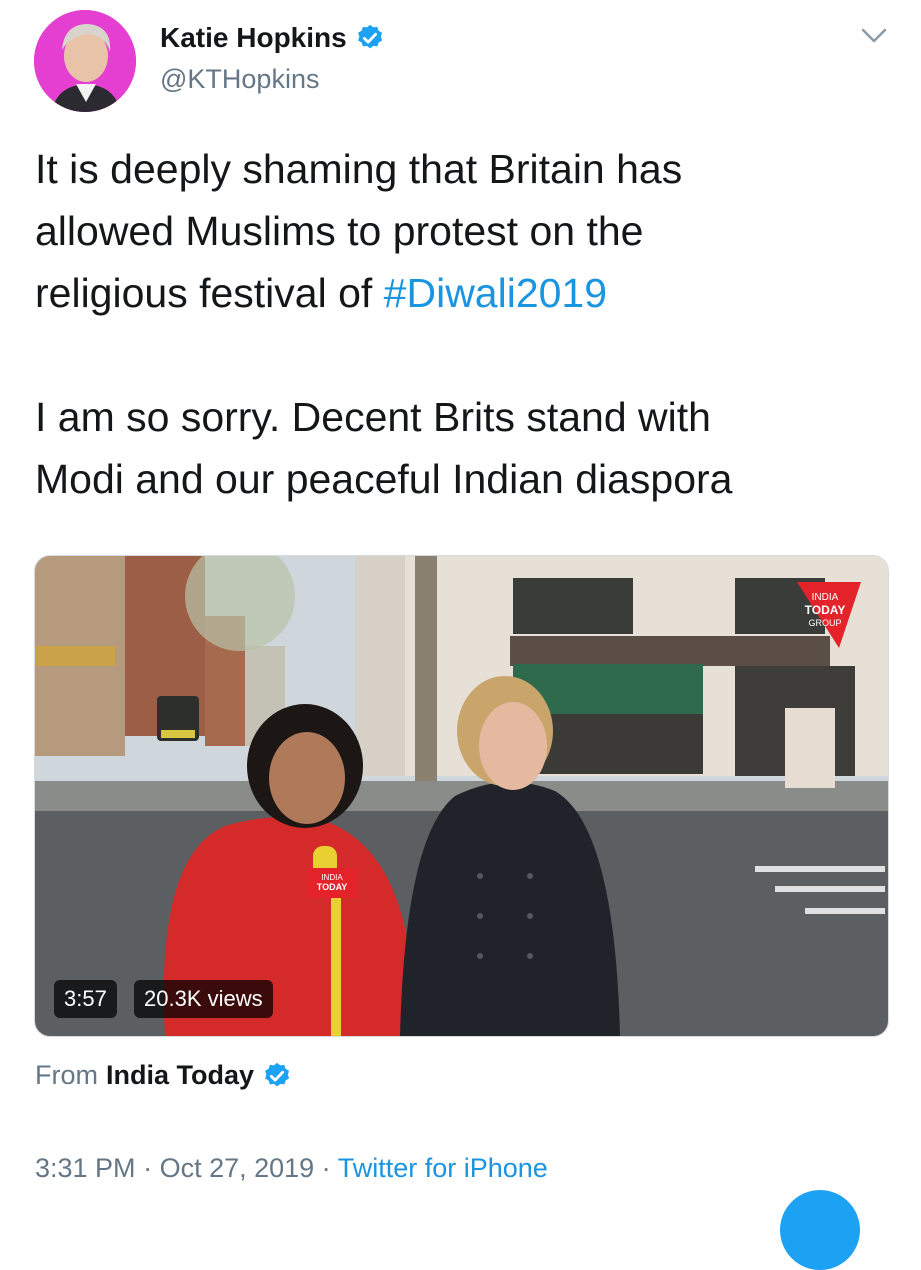  What do you see at coordinates (85, 999) in the screenshot?
I see `video-duration-badge: 3:57` at bounding box center [85, 999].